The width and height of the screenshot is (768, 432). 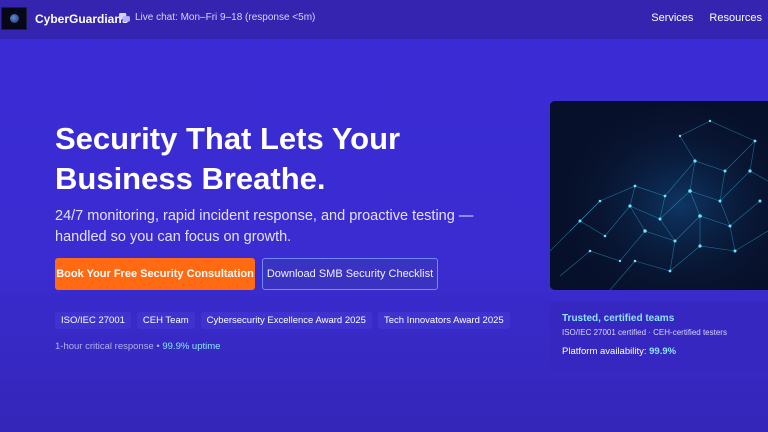 I want to click on network-mesh-graphic, so click(x=659, y=195).